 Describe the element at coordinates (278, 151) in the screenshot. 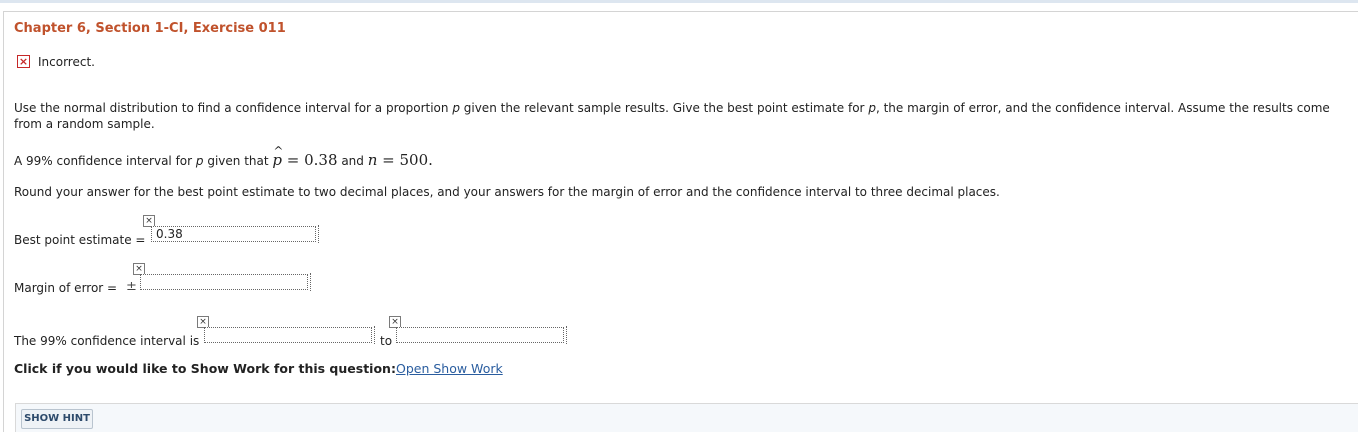

I see `hat-glyph: ^` at that location.